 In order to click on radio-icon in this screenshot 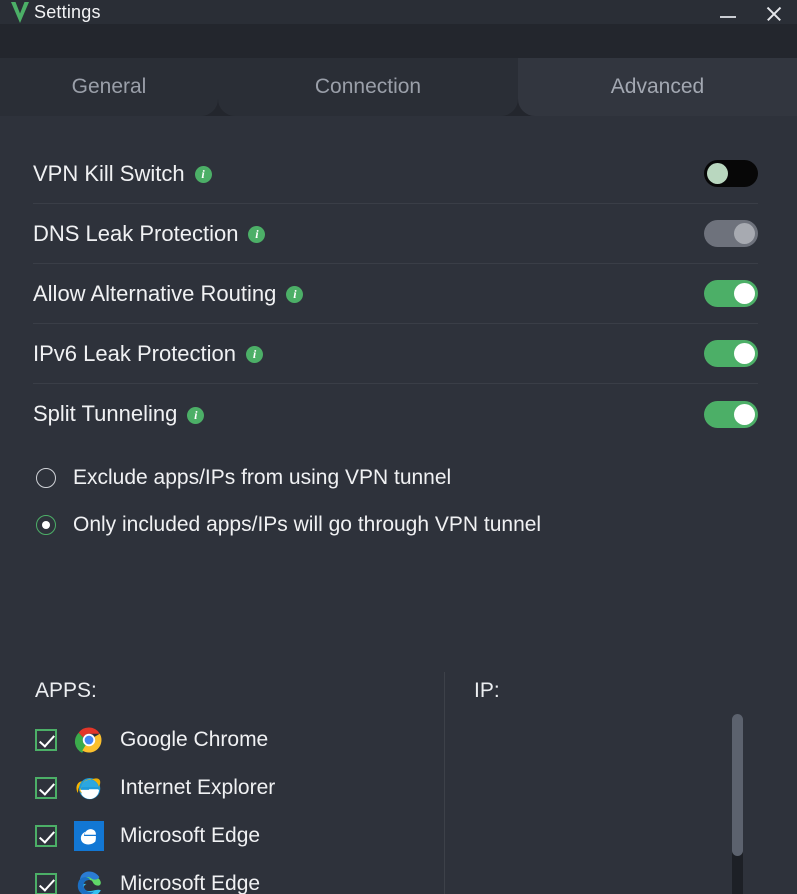, I will do `click(46, 477)`.